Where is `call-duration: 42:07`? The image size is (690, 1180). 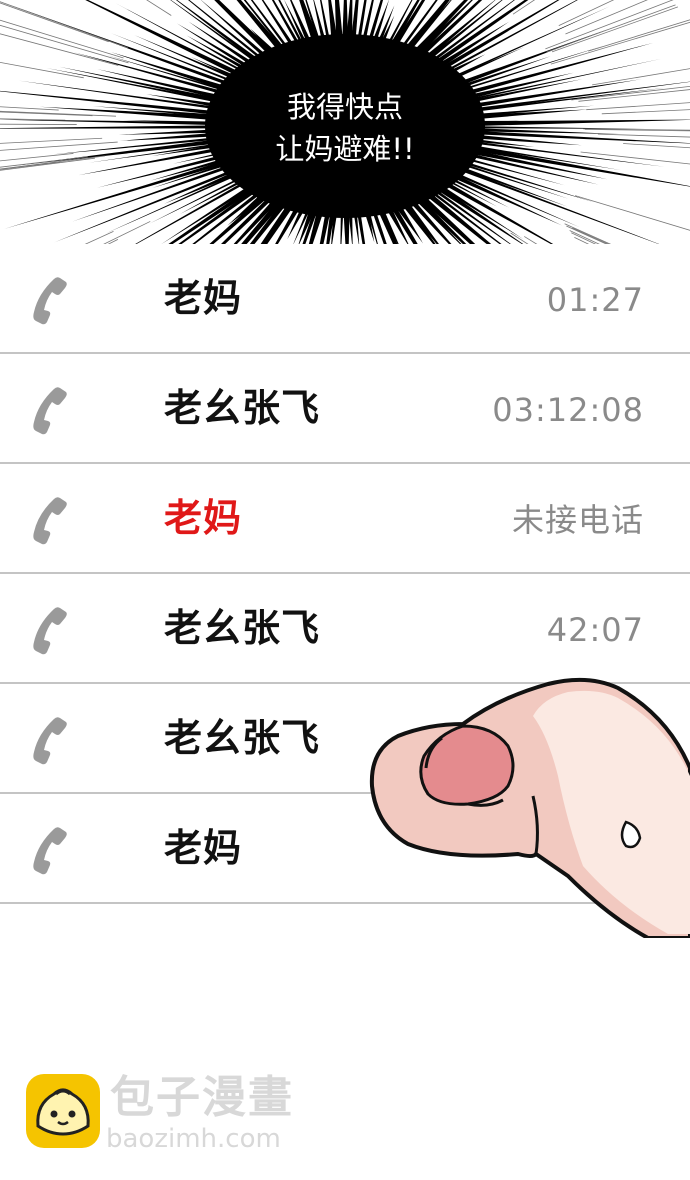 call-duration: 42:07 is located at coordinates (595, 630).